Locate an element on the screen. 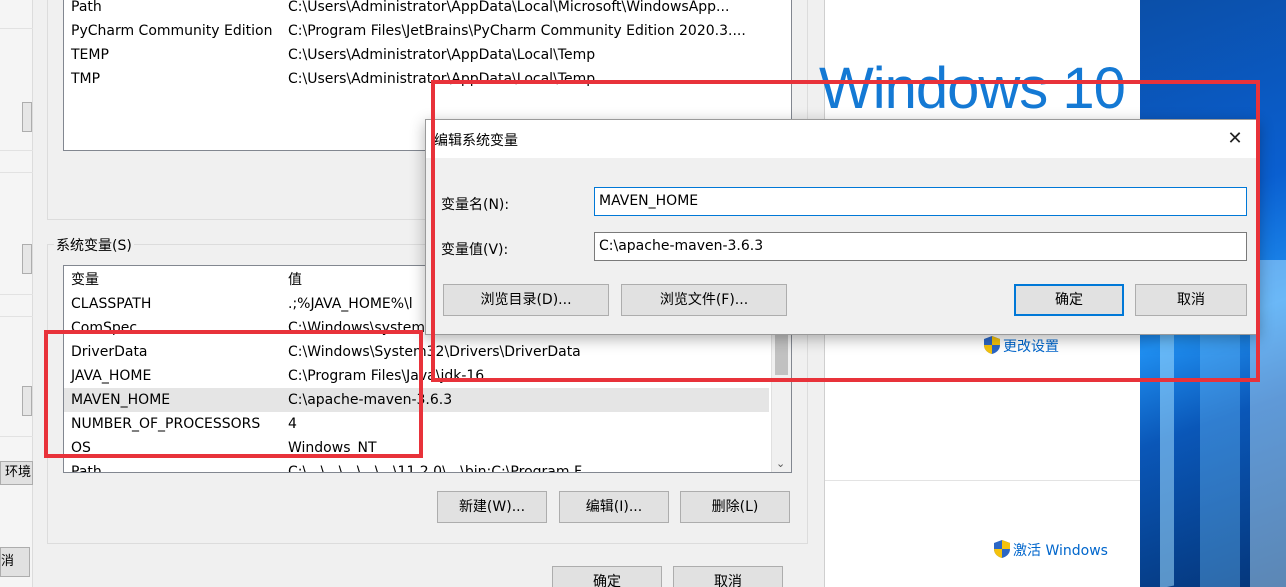 The width and height of the screenshot is (1286, 587). close-icon: ✕ is located at coordinates (1235, 139).